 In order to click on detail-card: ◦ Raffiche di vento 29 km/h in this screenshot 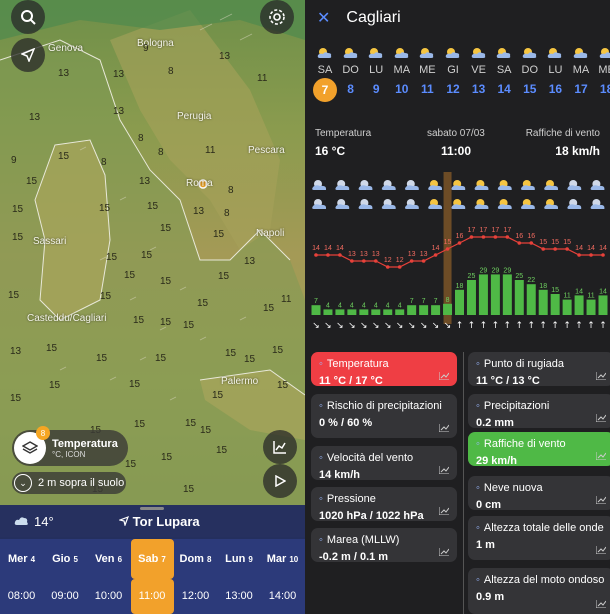, I will do `click(539, 449)`.